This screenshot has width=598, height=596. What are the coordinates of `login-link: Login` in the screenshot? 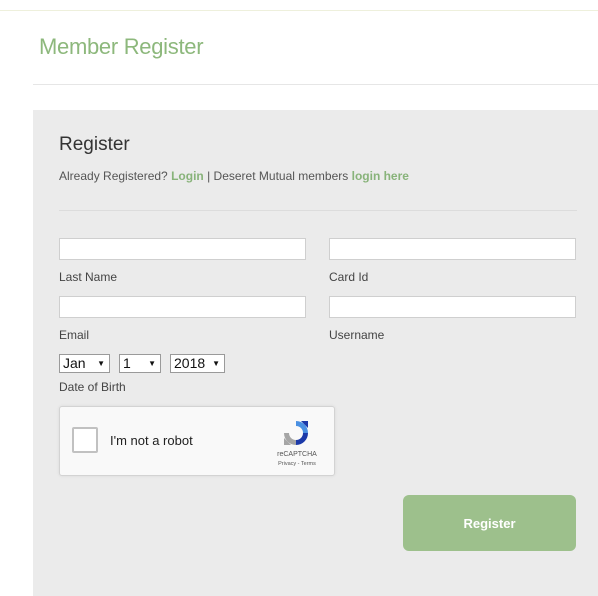 It's located at (187, 176).